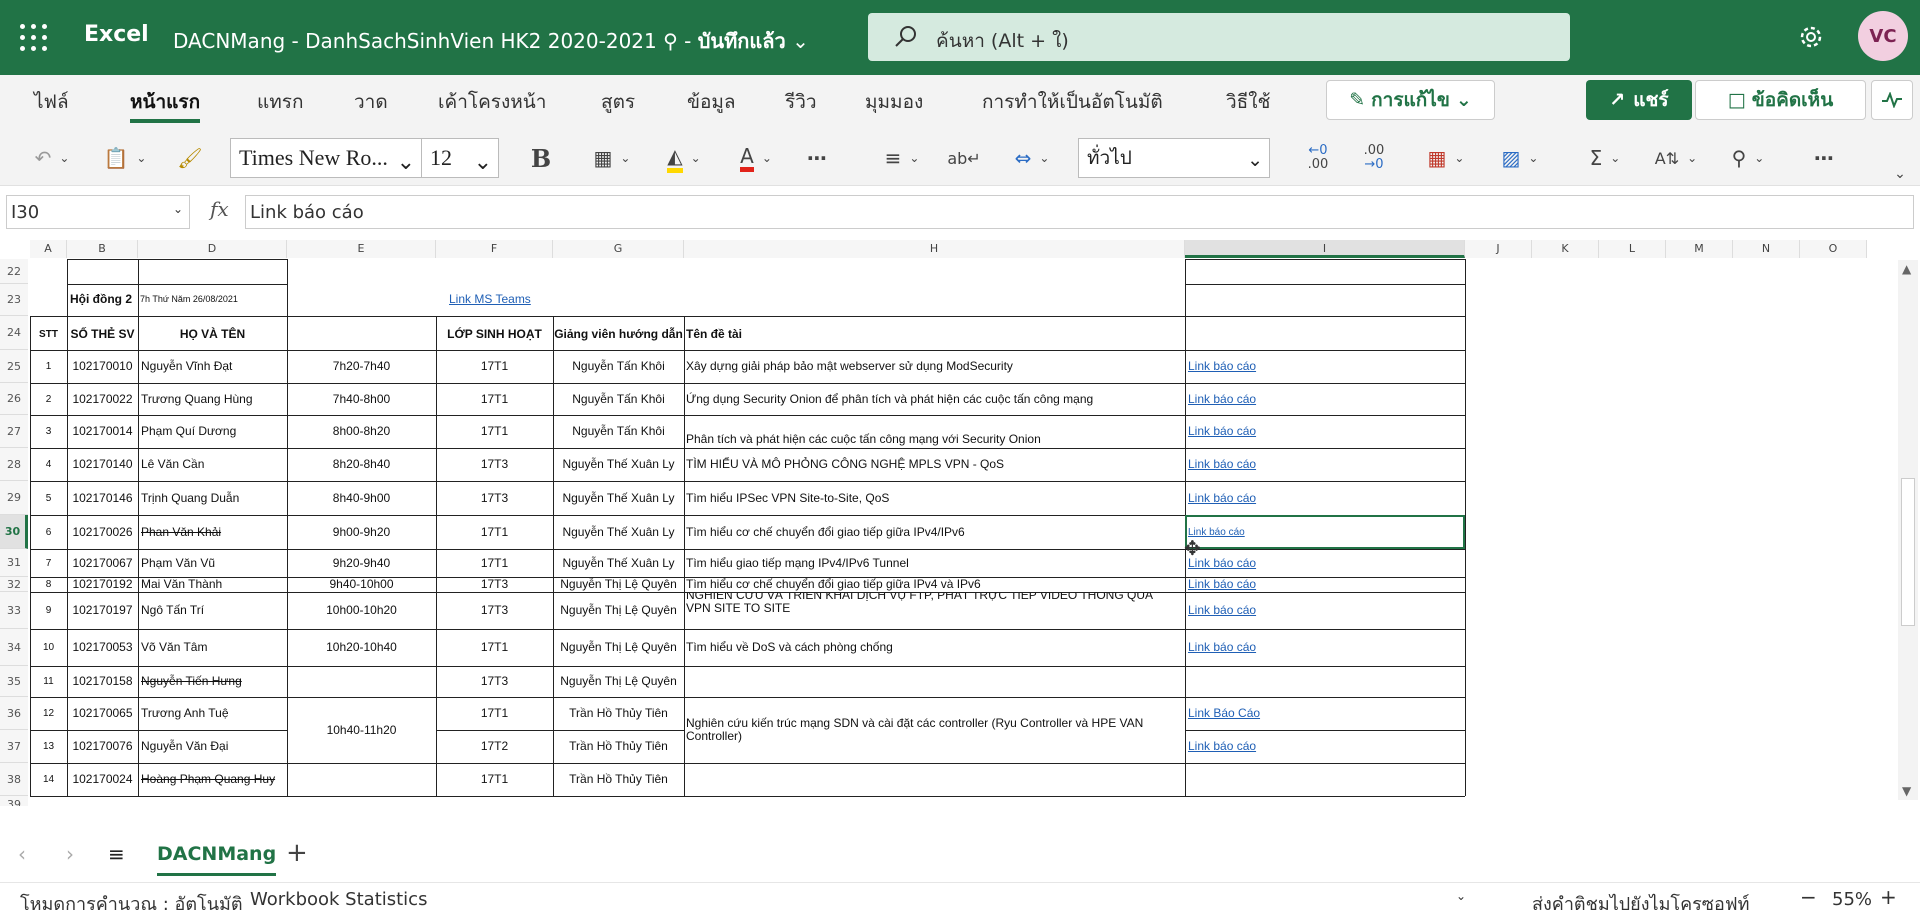 Image resolution: width=1920 pixels, height=918 pixels. What do you see at coordinates (98, 212) in the screenshot?
I see `name-box: I30 ⌄` at bounding box center [98, 212].